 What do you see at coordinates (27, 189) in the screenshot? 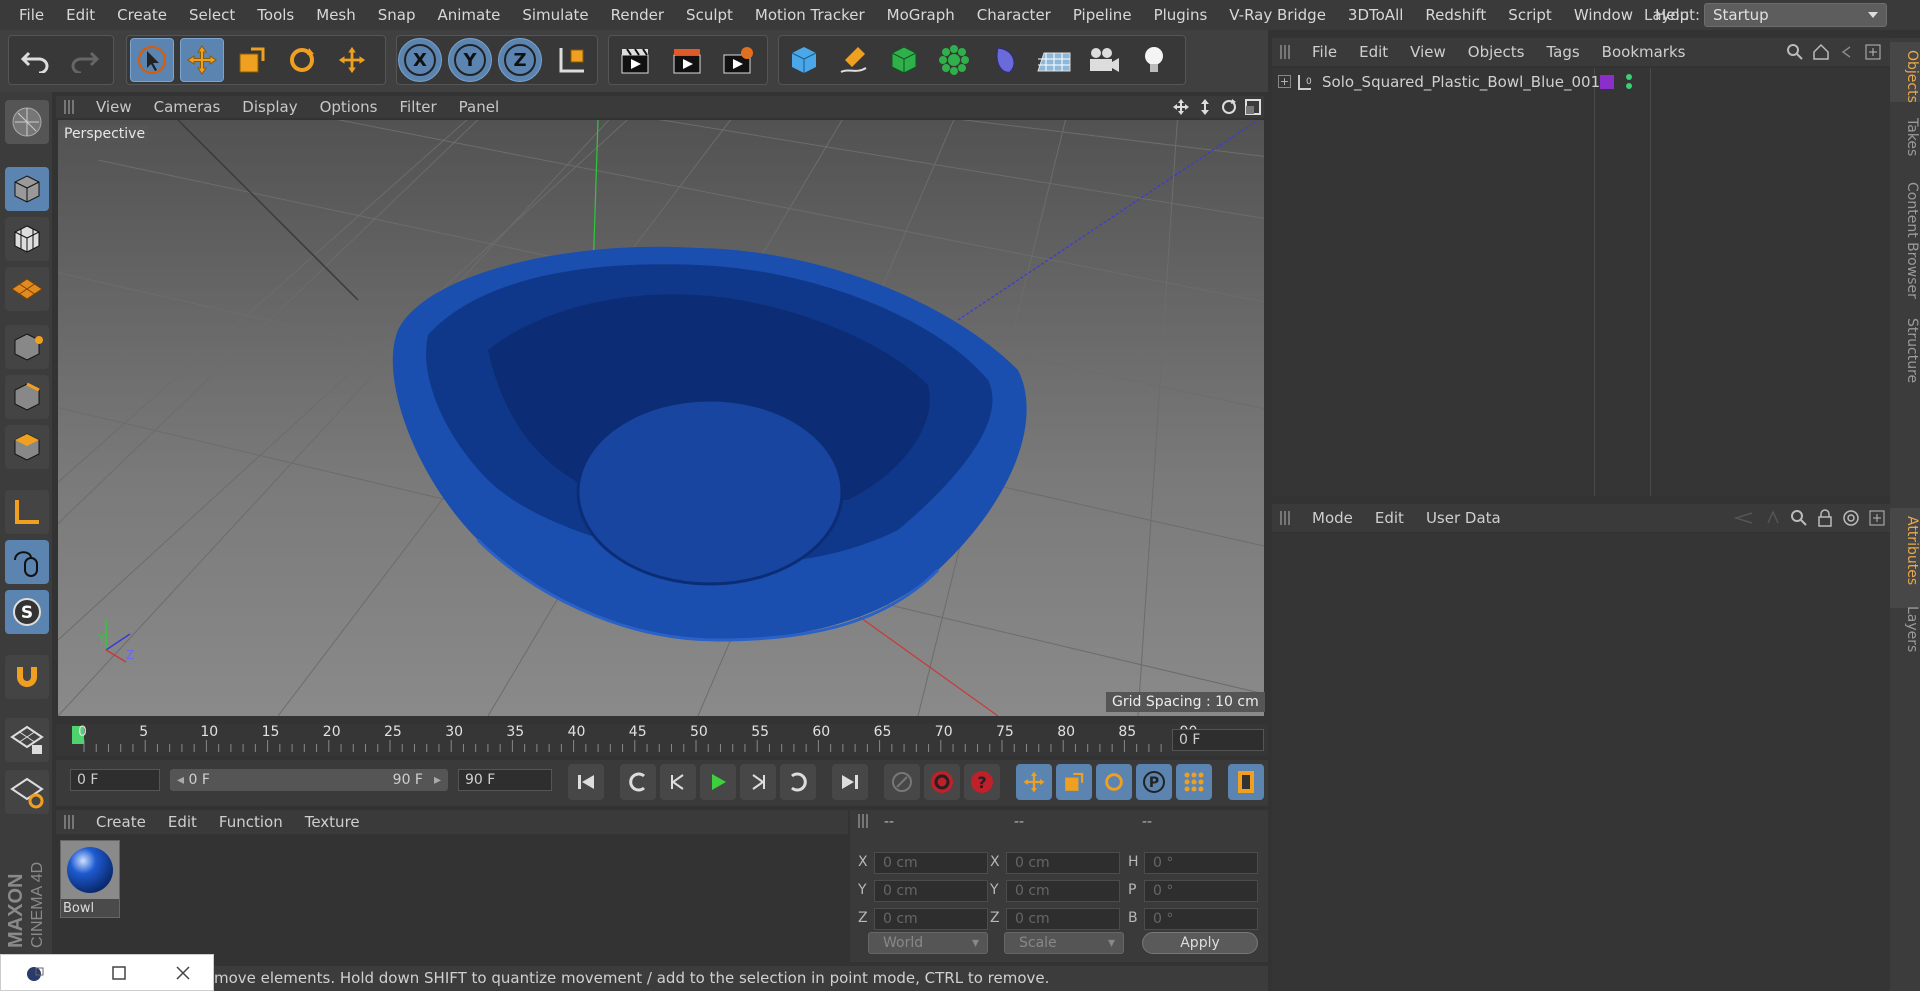
I see `model-mode-button` at bounding box center [27, 189].